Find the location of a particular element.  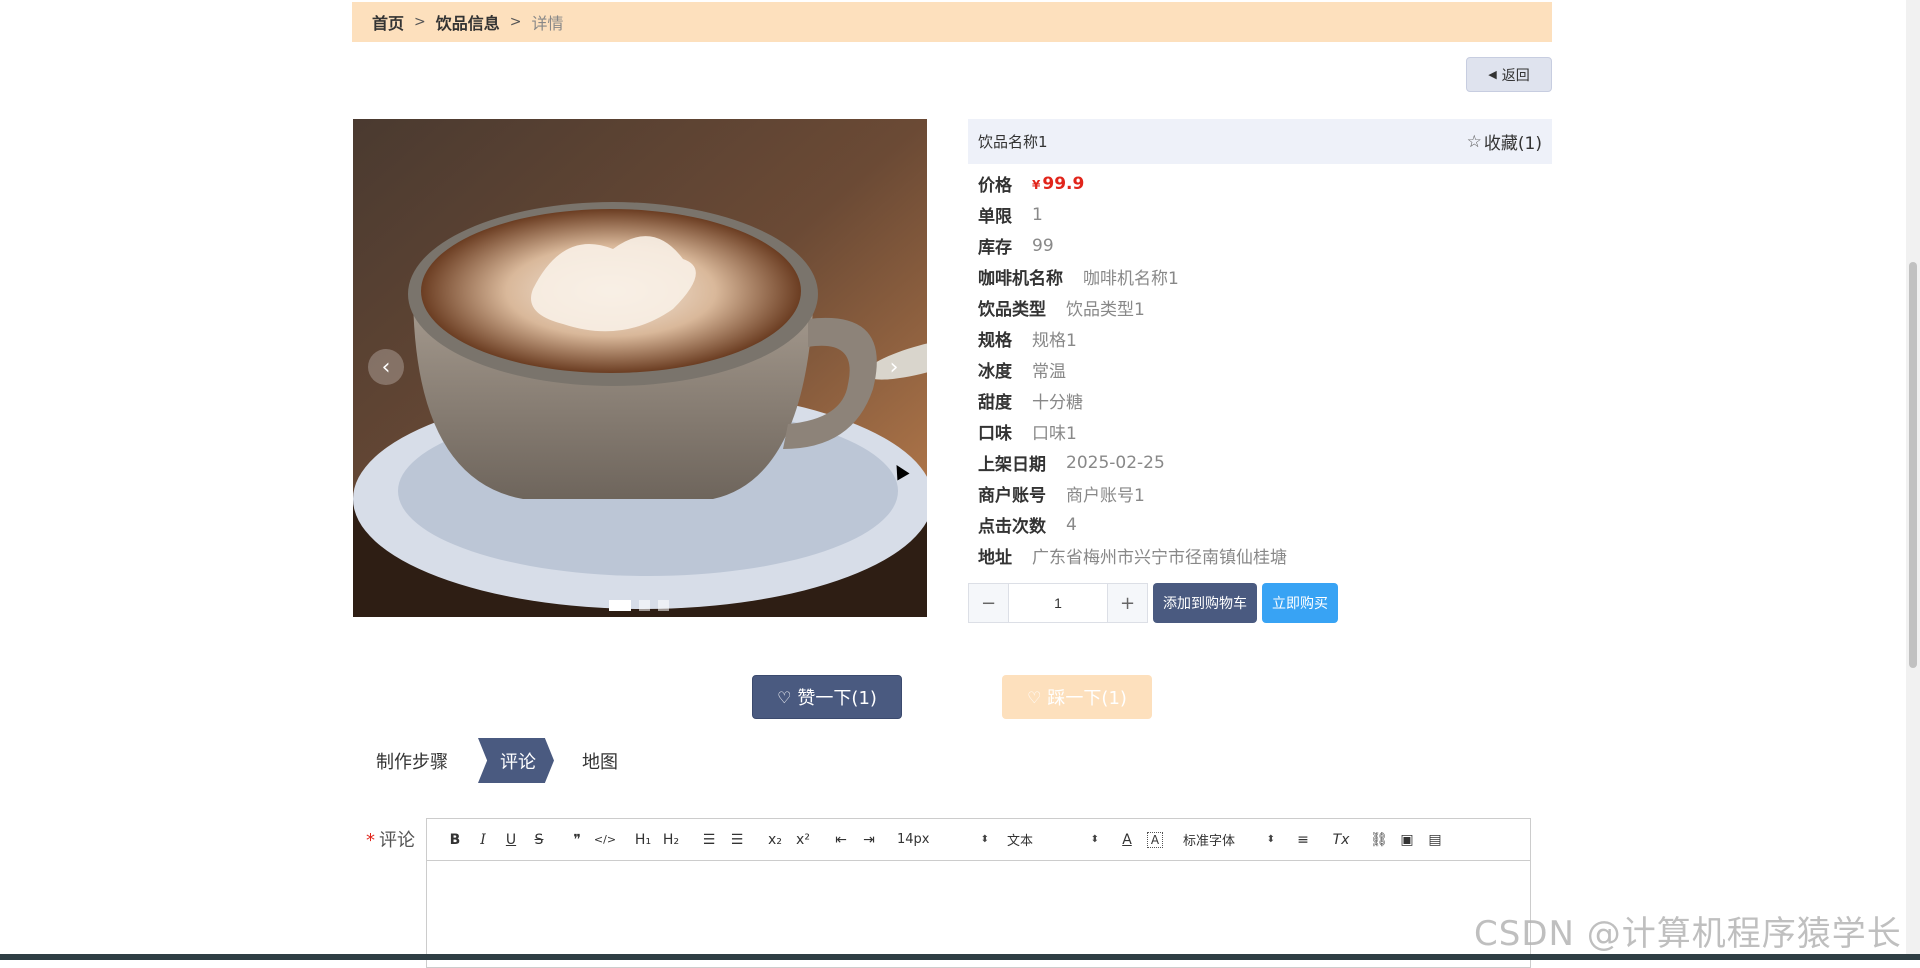

favorite-label: 收藏(1) is located at coordinates (1512, 144).